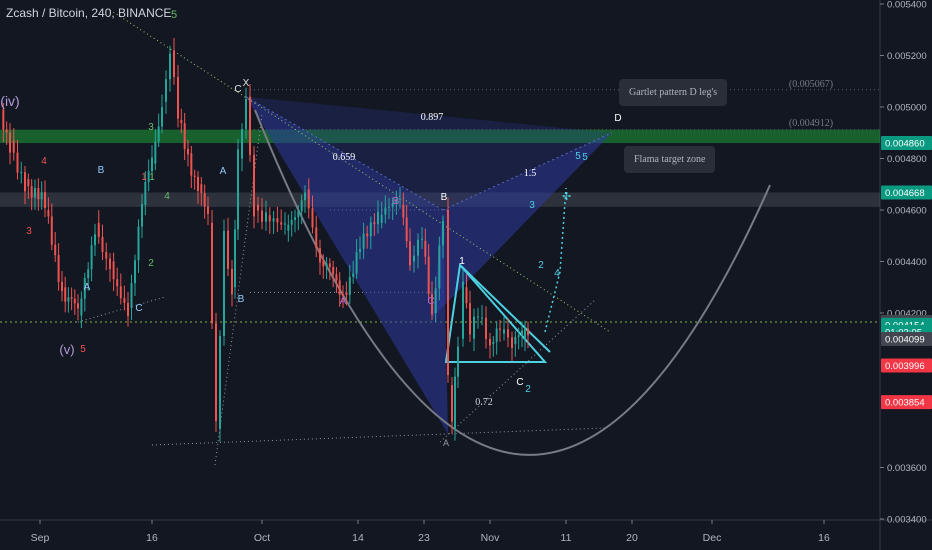  I want to click on y-tick-label: 0.005400, so click(907, 5).